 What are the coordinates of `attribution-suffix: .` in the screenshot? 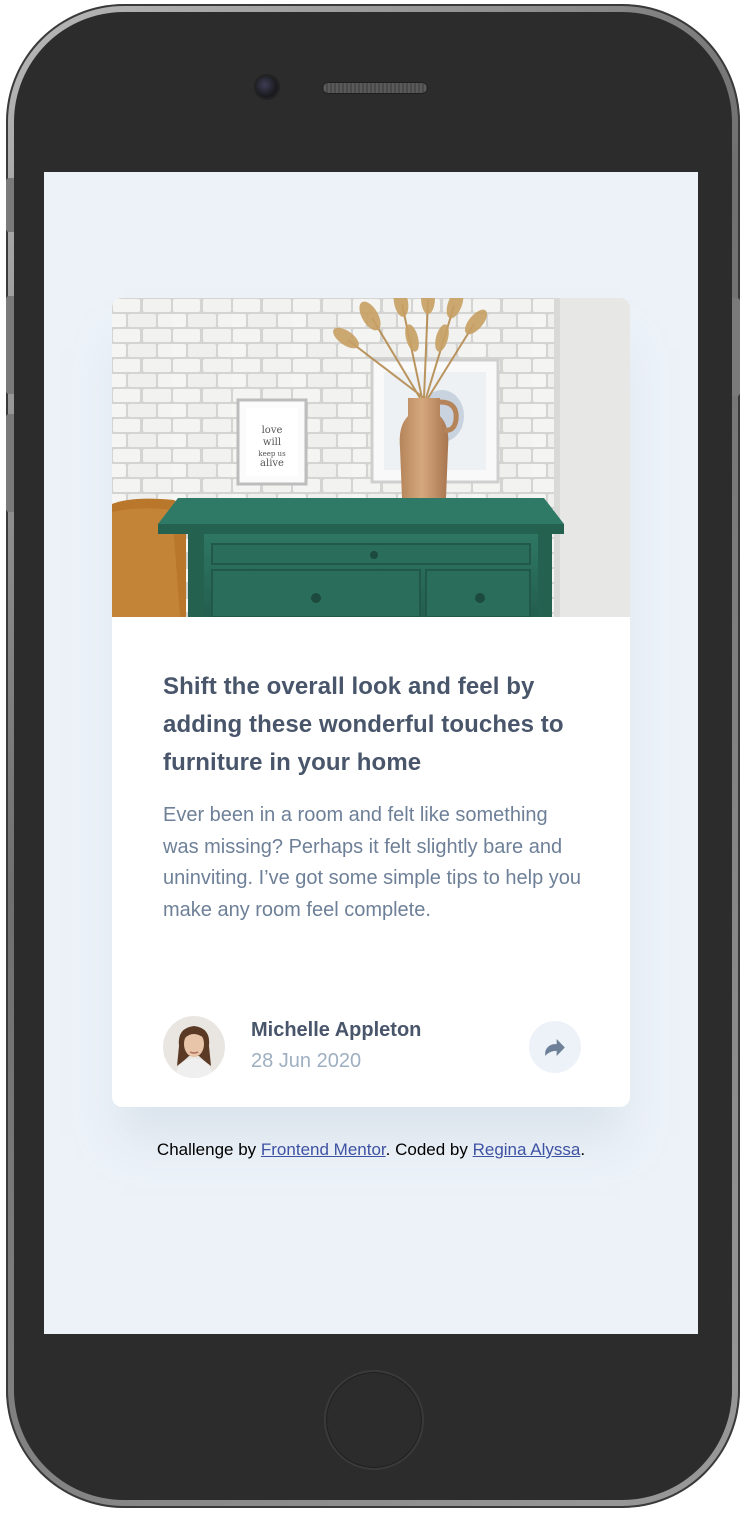 It's located at (583, 1149).